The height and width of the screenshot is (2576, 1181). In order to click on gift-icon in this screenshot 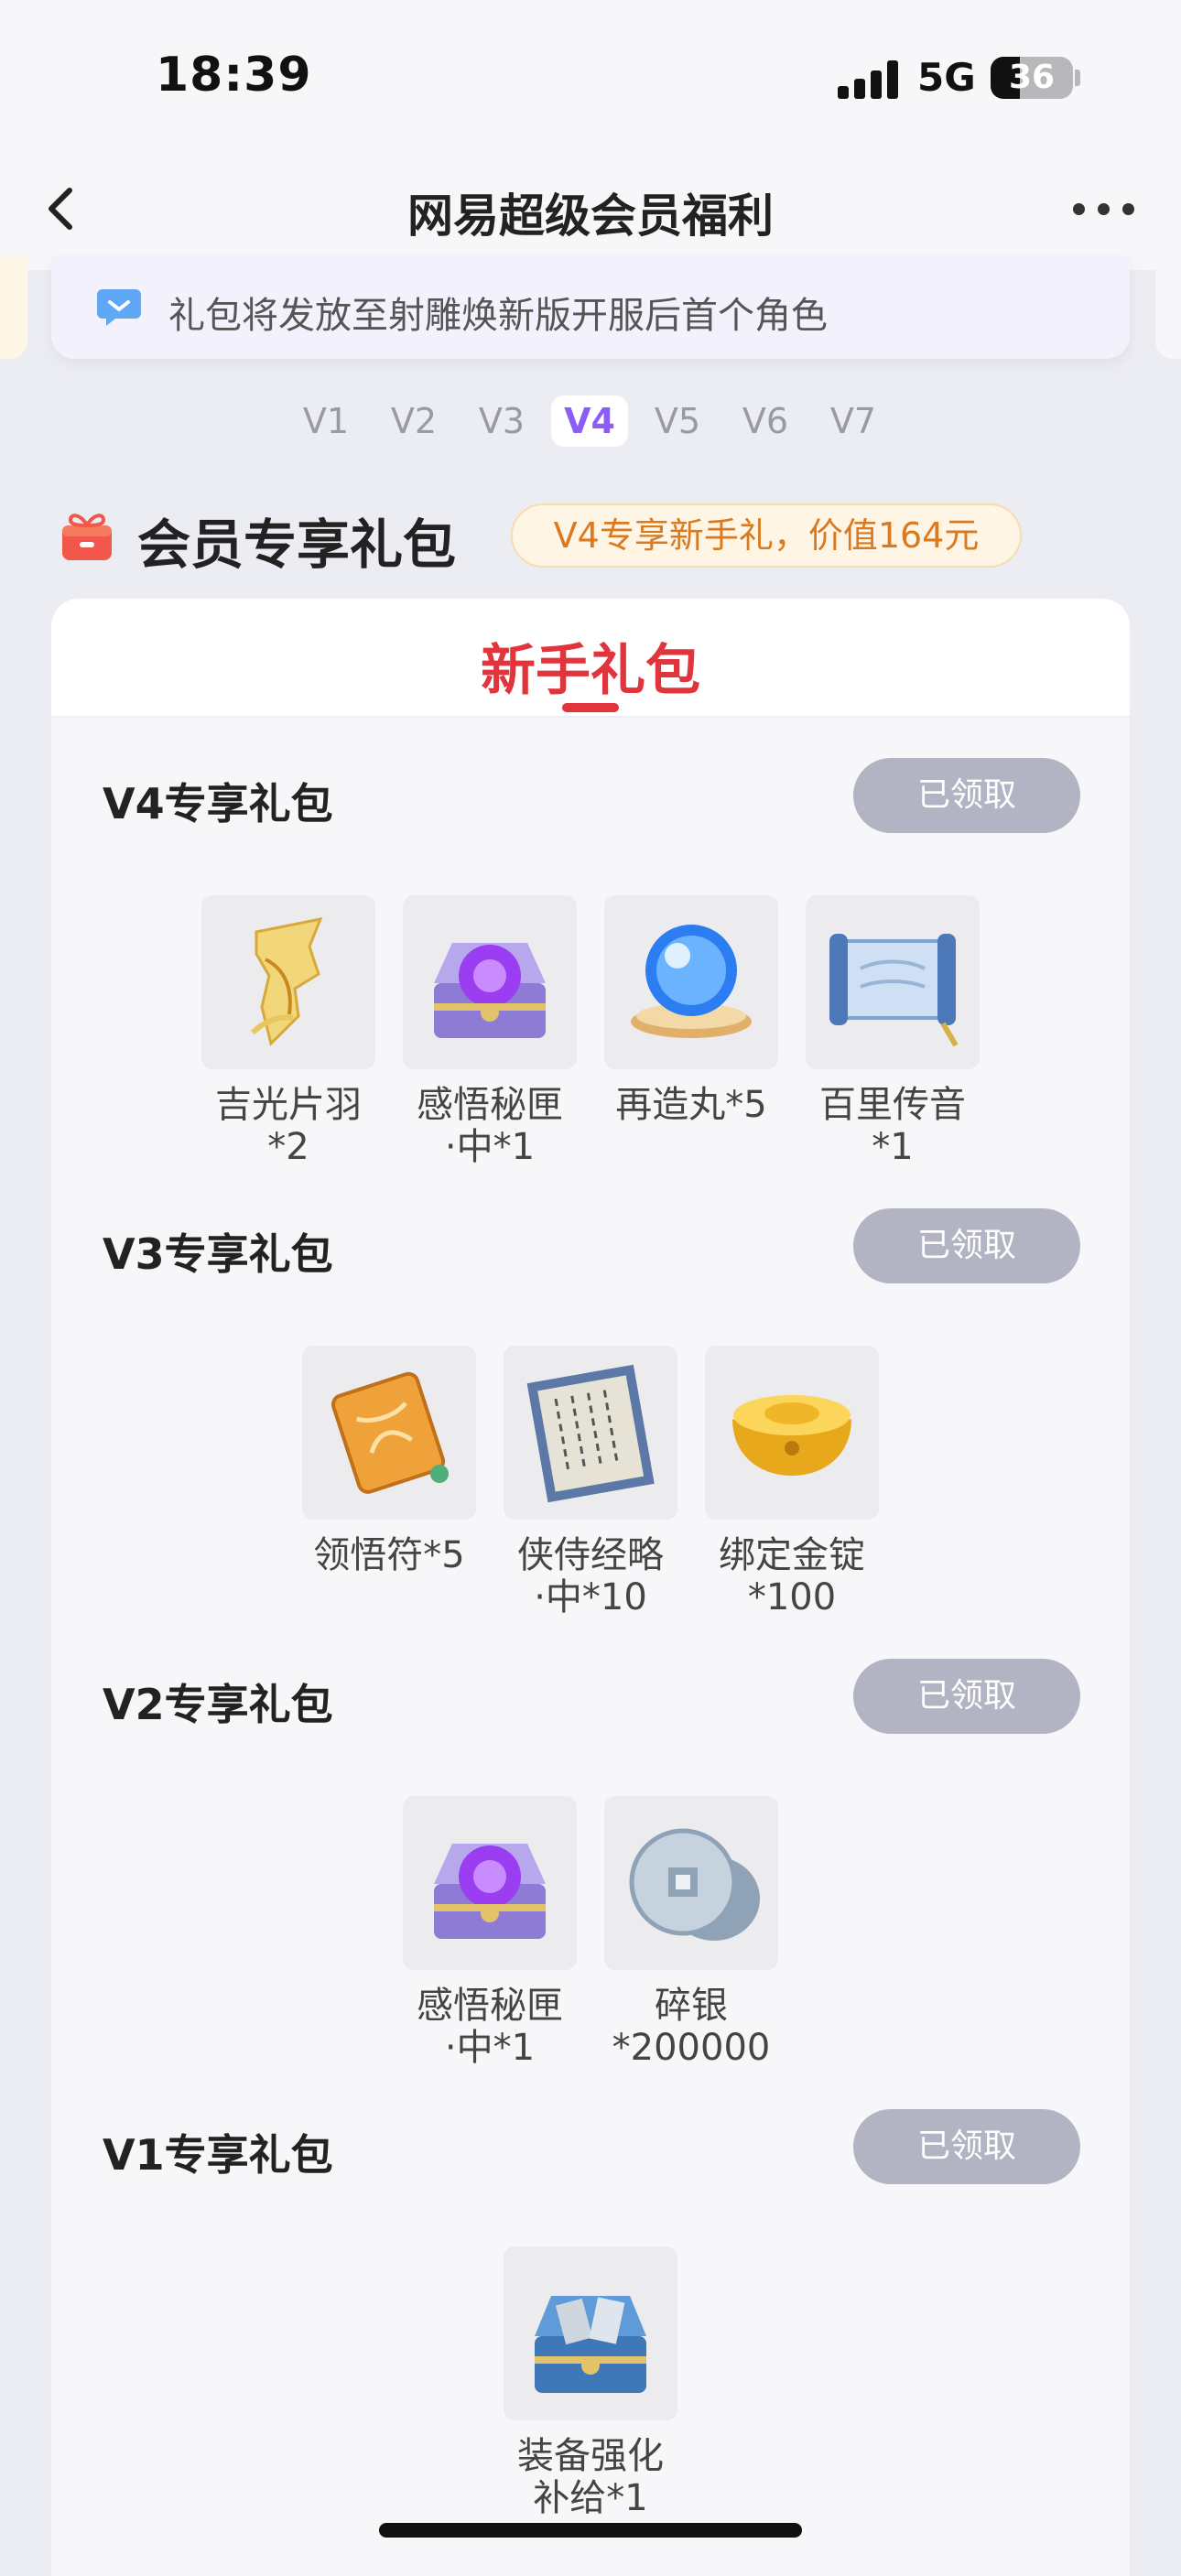, I will do `click(87, 537)`.